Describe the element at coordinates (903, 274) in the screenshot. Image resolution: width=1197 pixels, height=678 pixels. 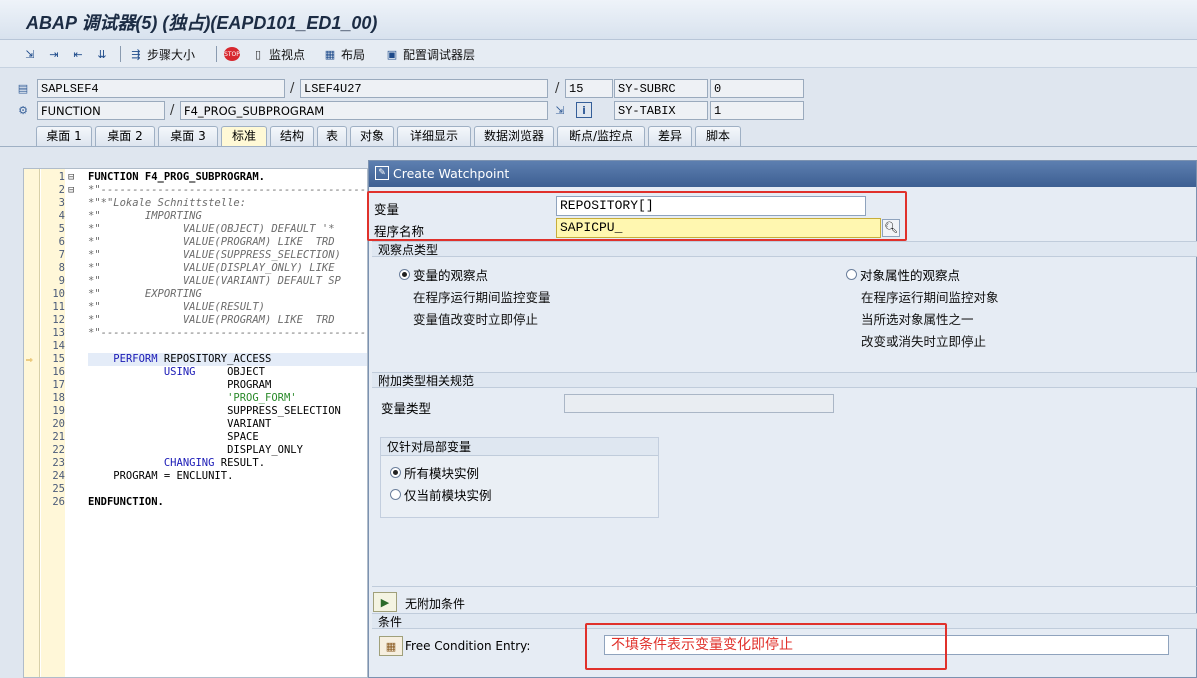
I see `radio-object-watchpoint: 对象属性的观察点` at that location.